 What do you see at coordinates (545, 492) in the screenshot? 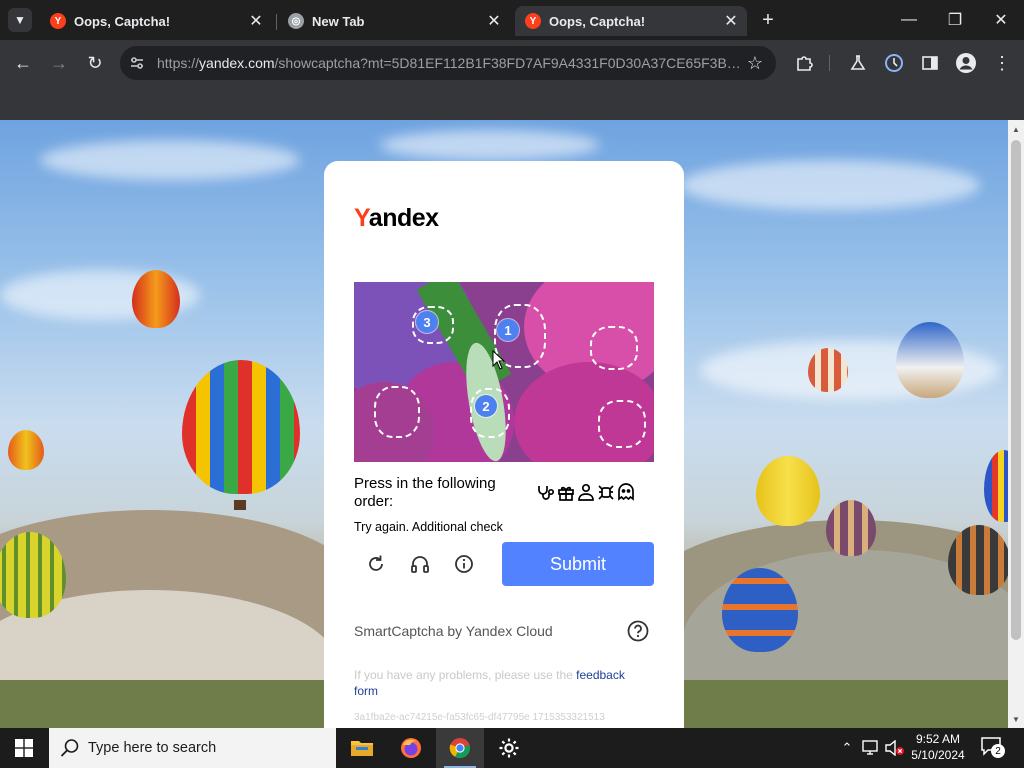
I see `stethoscope-icon` at bounding box center [545, 492].